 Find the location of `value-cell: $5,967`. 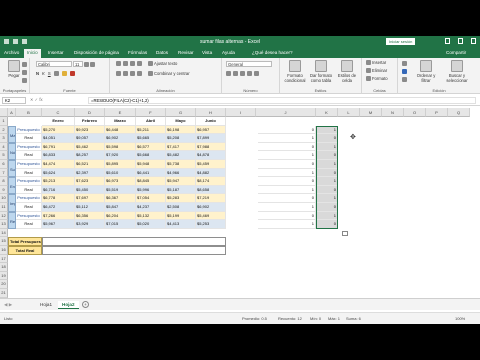

value-cell: $5,967 is located at coordinates (58, 224).